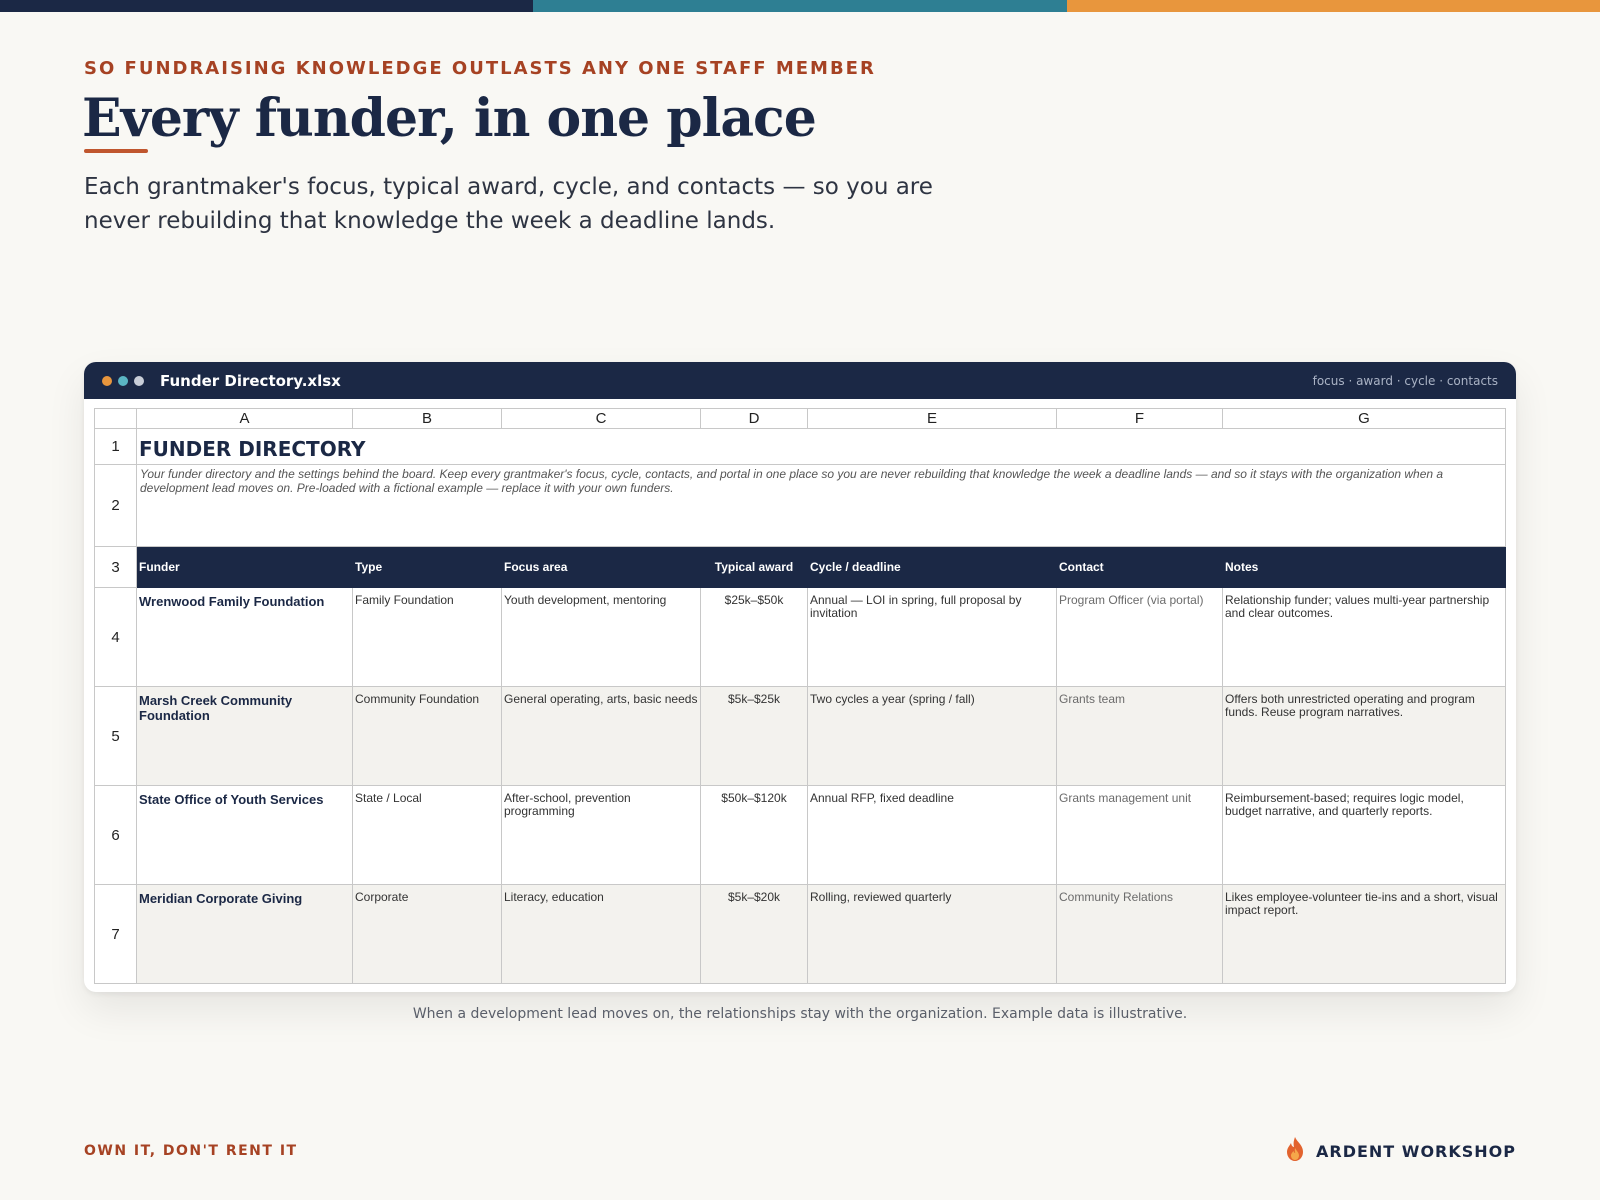 Image resolution: width=1600 pixels, height=1200 pixels. Describe the element at coordinates (601, 736) in the screenshot. I see `cell-focus: General operating, arts, basic needs` at that location.